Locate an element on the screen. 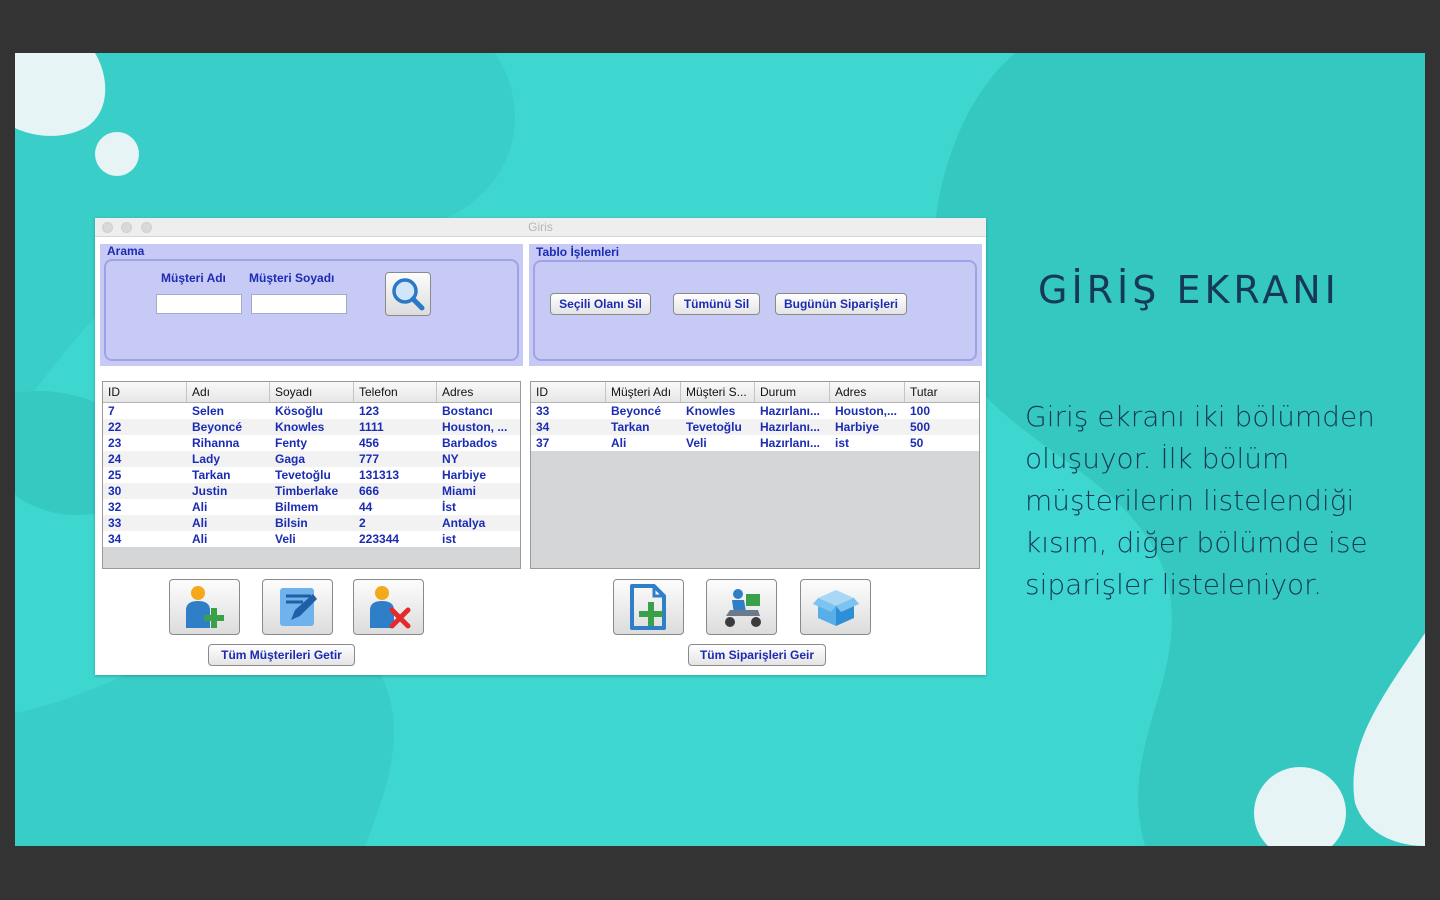 This screenshot has width=1440, height=900. orders-cell: Tarkan is located at coordinates (630, 427).